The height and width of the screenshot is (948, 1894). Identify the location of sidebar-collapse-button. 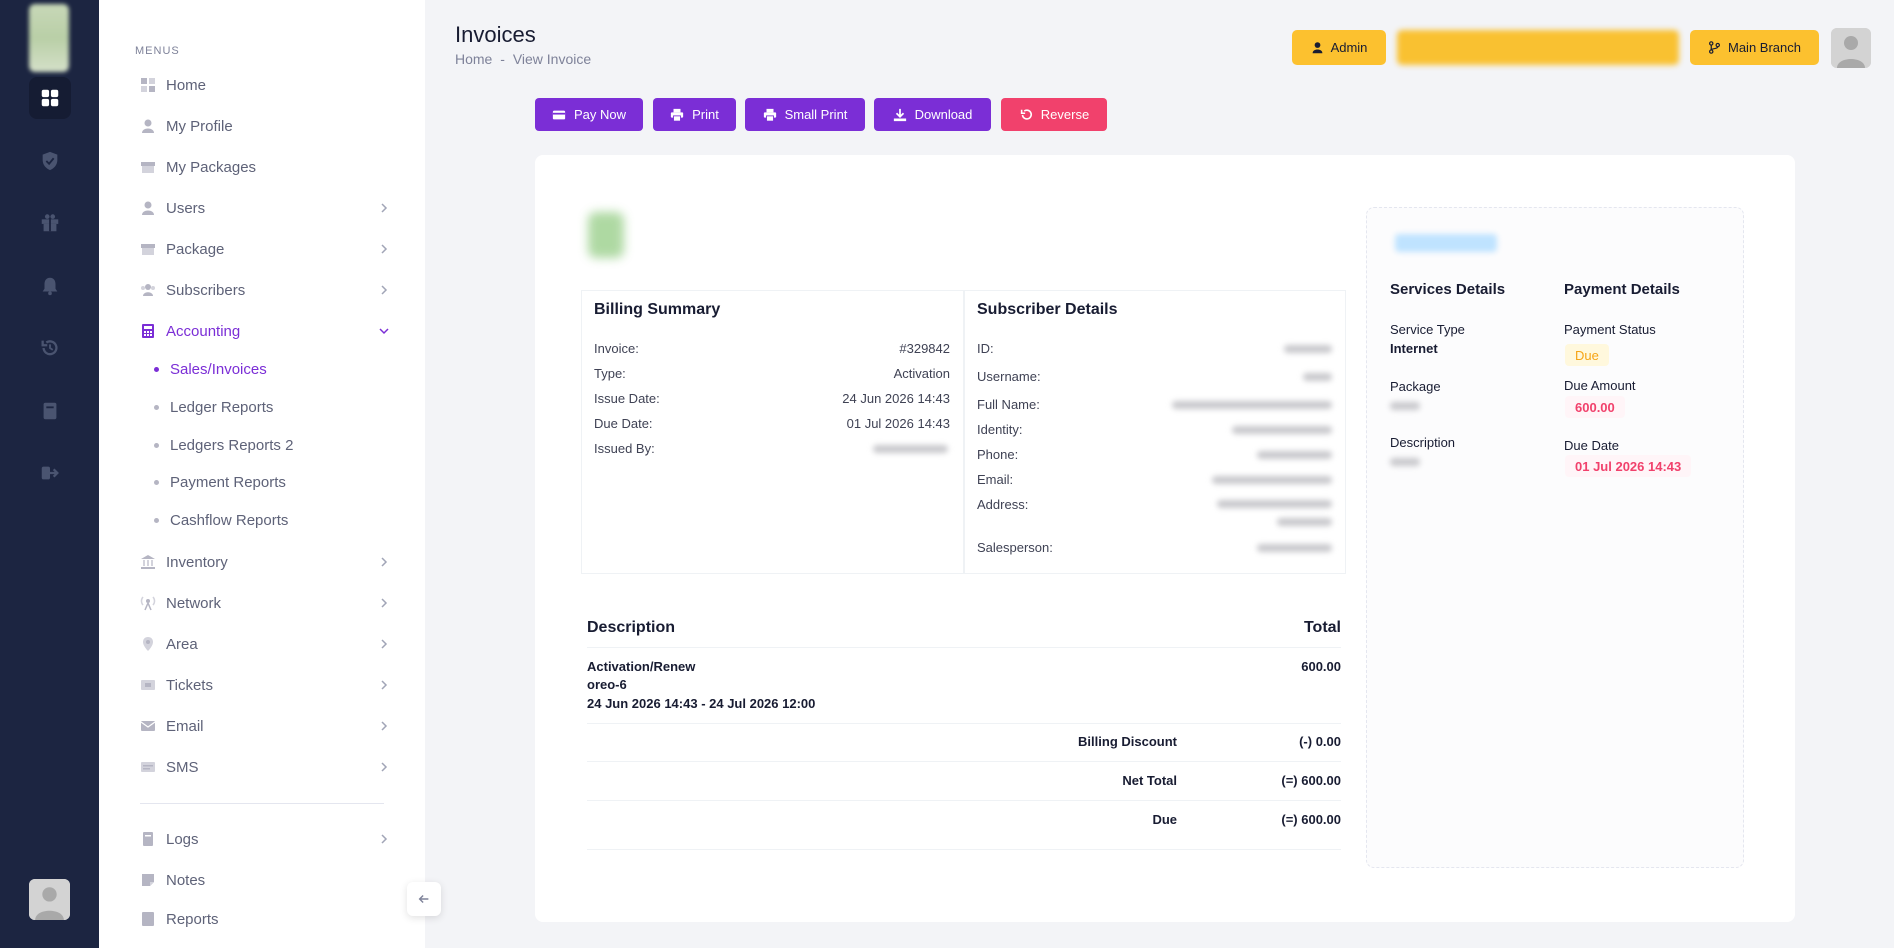
(424, 899).